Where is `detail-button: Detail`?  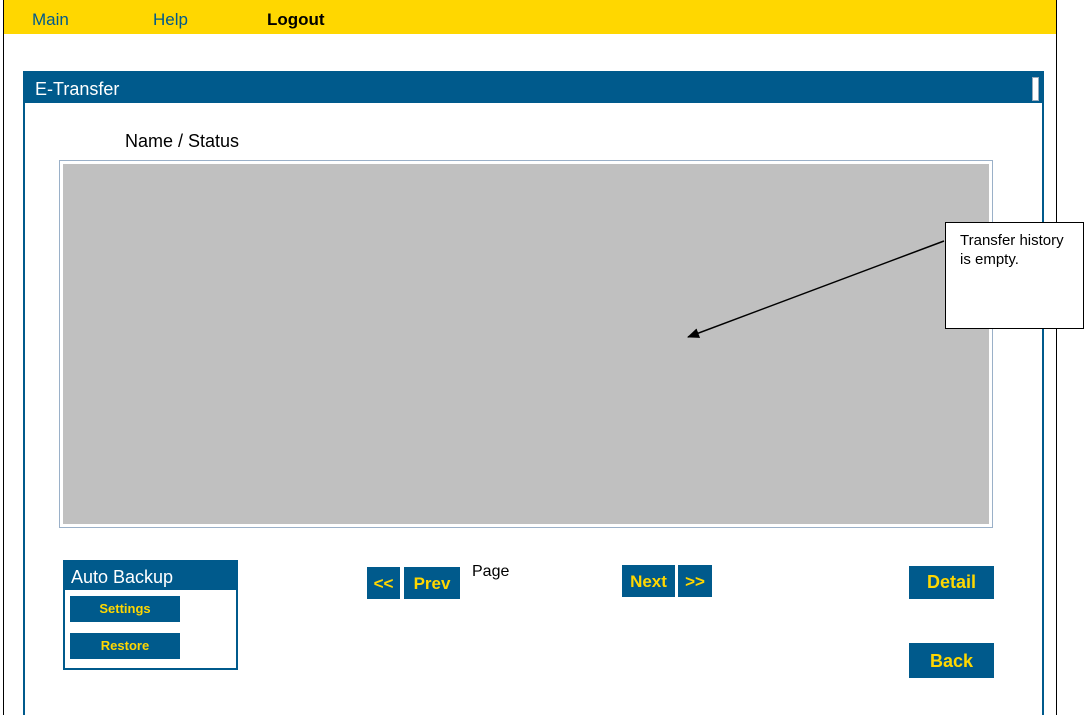 detail-button: Detail is located at coordinates (951, 582).